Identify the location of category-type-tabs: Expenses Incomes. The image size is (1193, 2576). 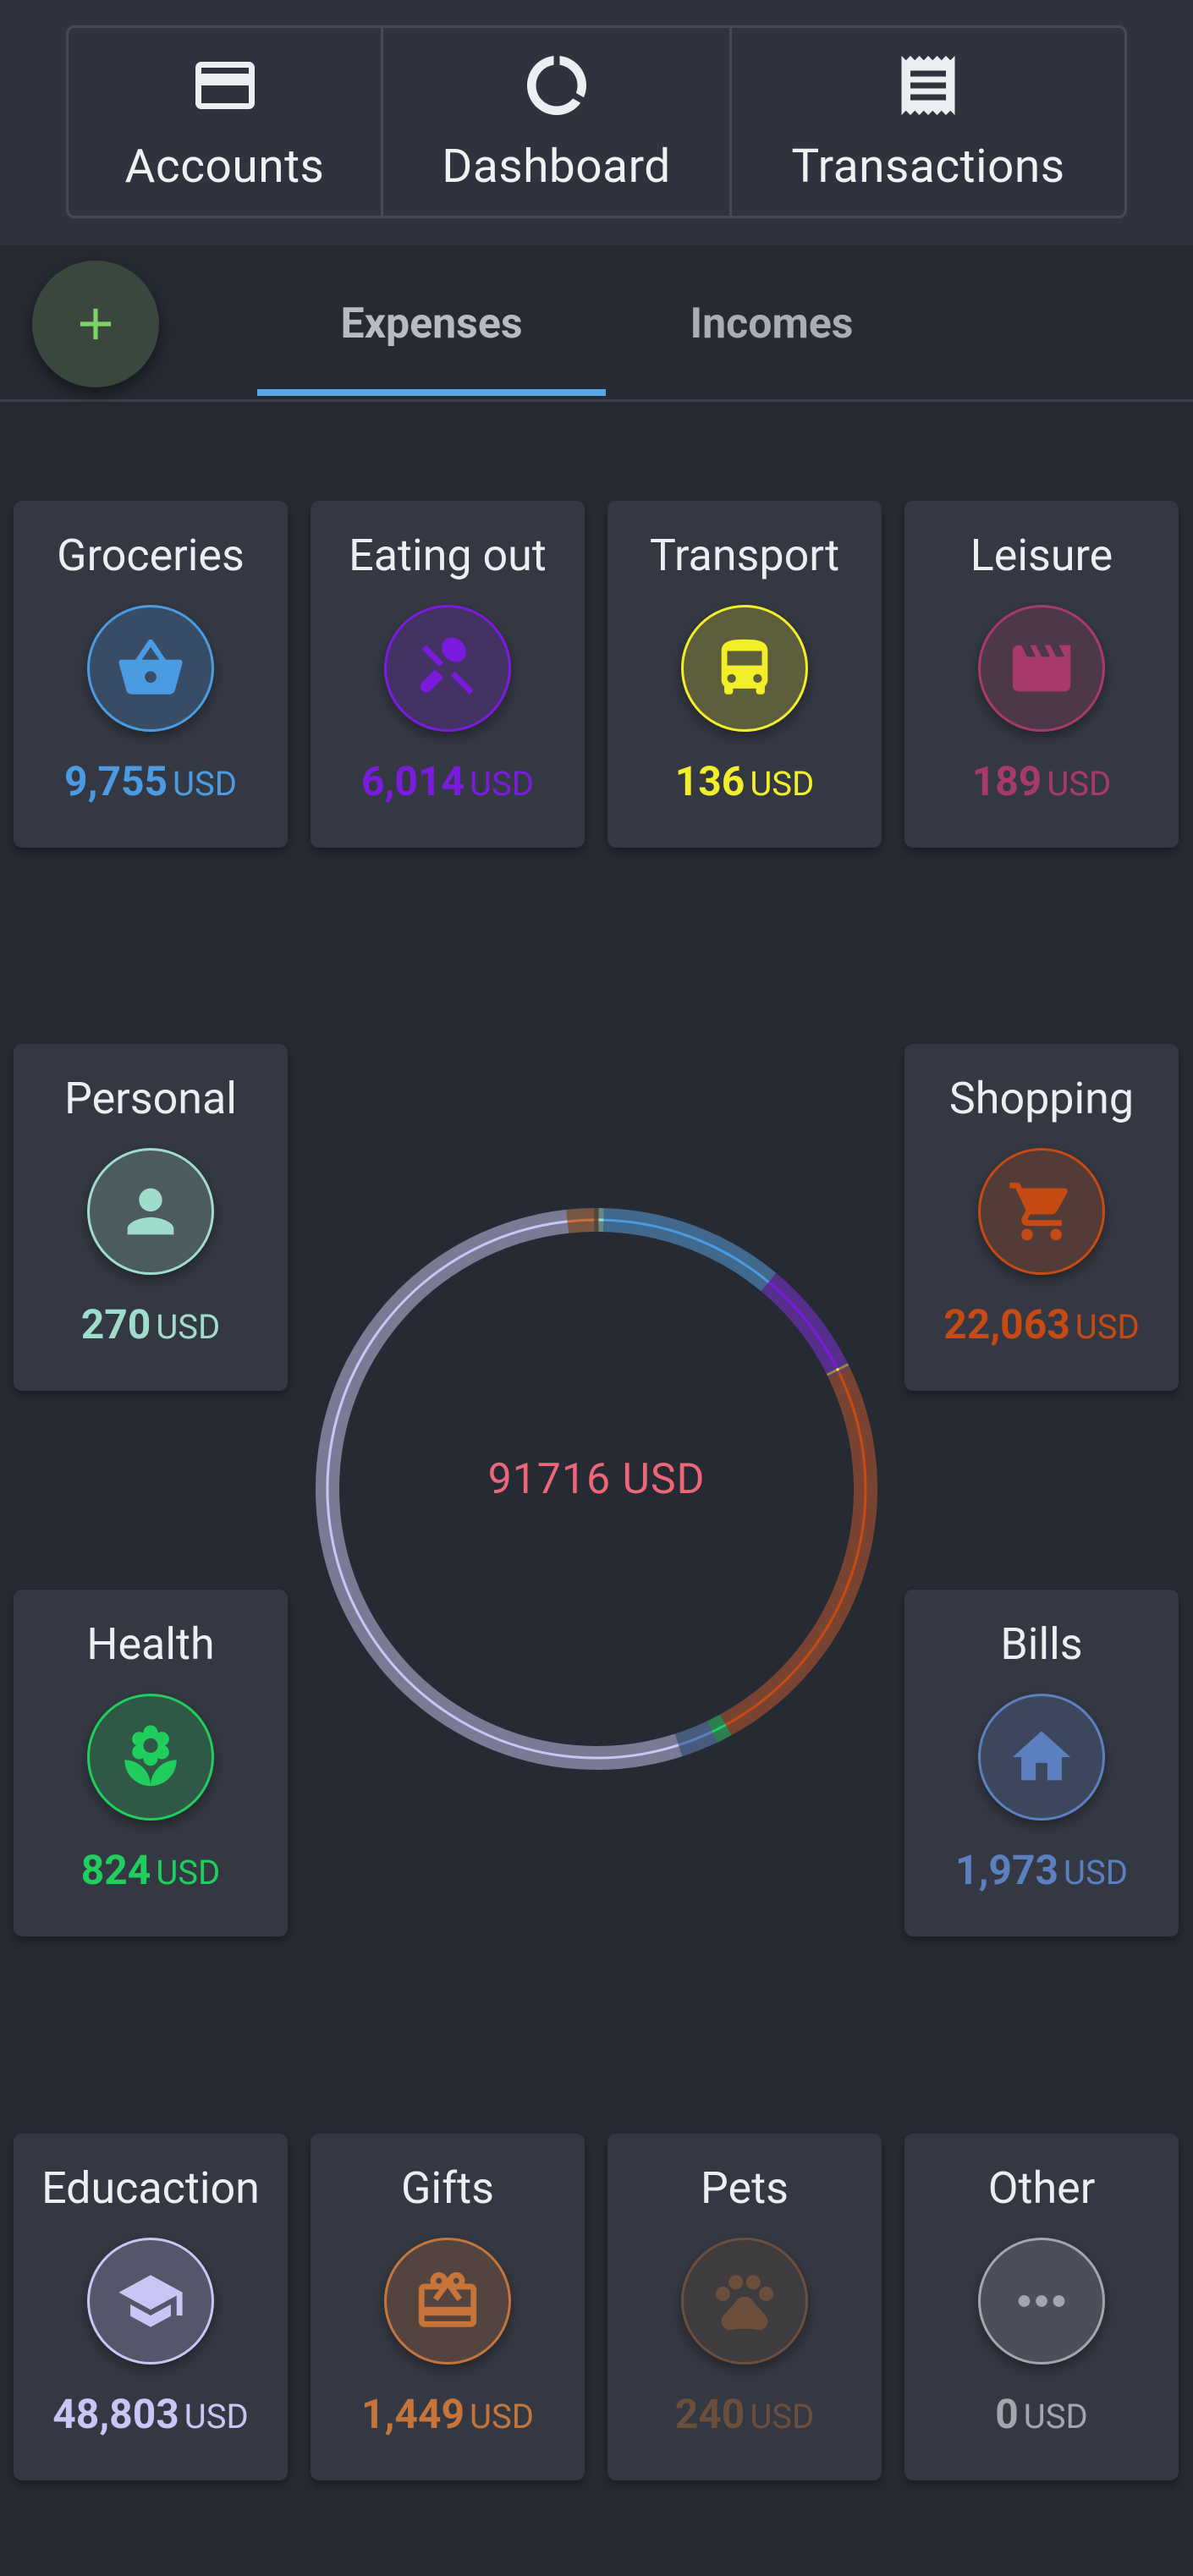
(596, 324).